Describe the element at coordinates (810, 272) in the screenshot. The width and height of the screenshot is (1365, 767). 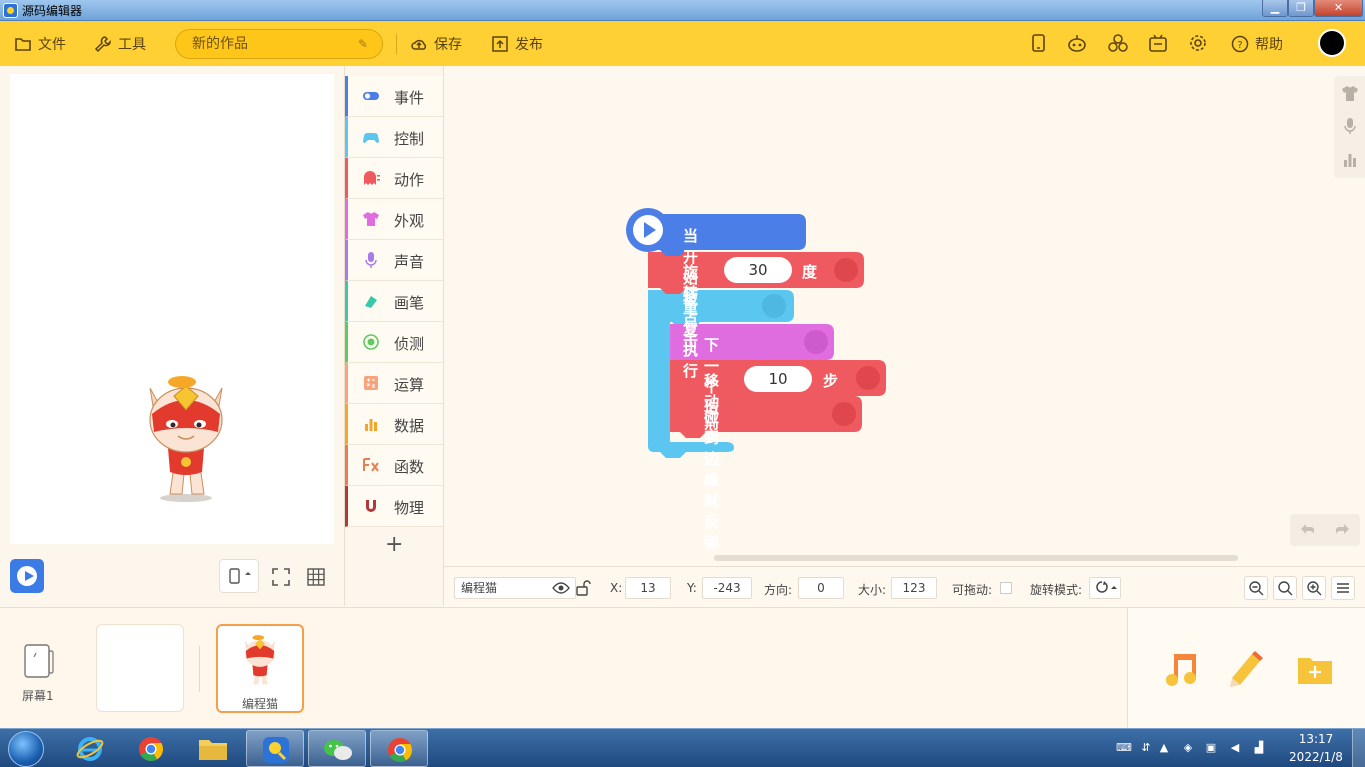
I see `rotate-unit-label: 度` at that location.